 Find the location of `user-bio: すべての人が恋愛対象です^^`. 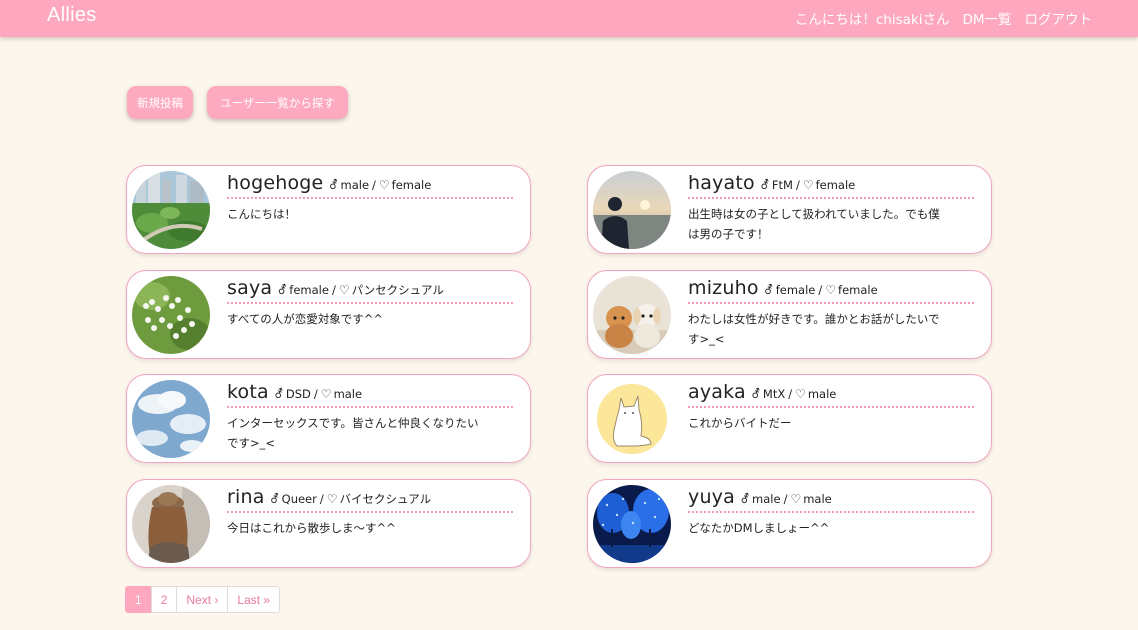

user-bio: すべての人が恋愛対象です^^ is located at coordinates (305, 319).